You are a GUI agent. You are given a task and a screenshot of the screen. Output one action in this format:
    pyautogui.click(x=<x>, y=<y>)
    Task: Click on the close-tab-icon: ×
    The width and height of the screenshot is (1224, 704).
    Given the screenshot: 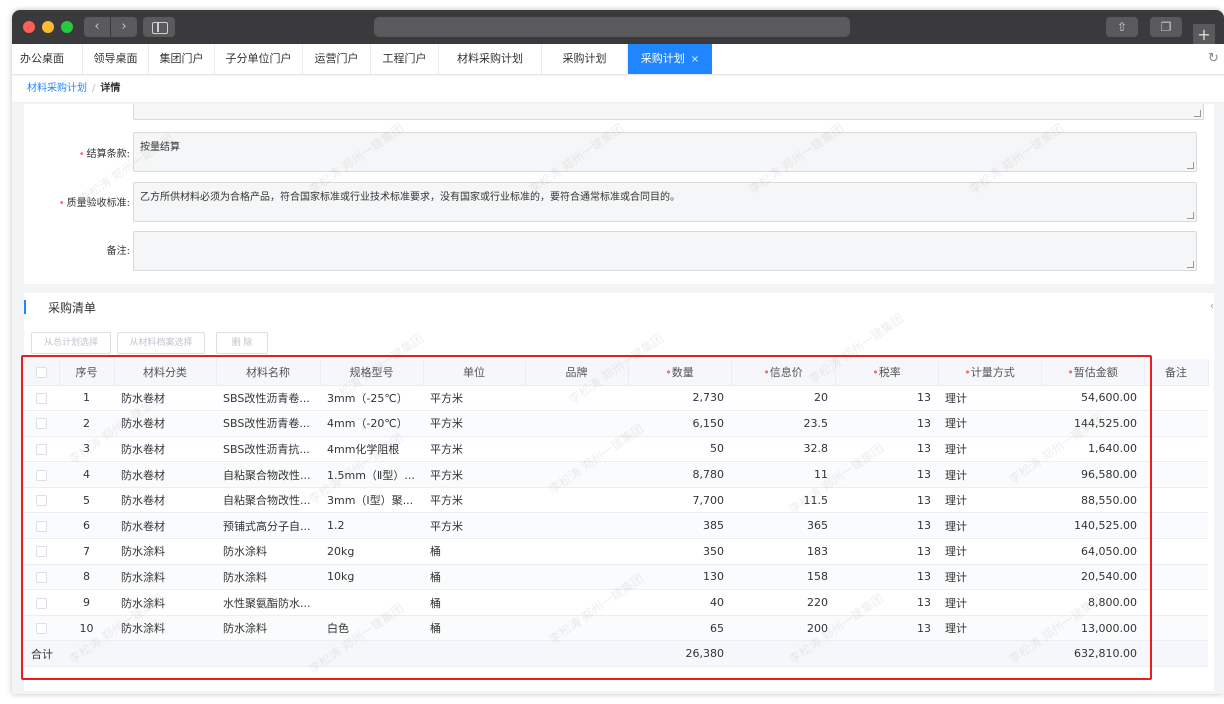 What is the action you would take?
    pyautogui.click(x=695, y=59)
    